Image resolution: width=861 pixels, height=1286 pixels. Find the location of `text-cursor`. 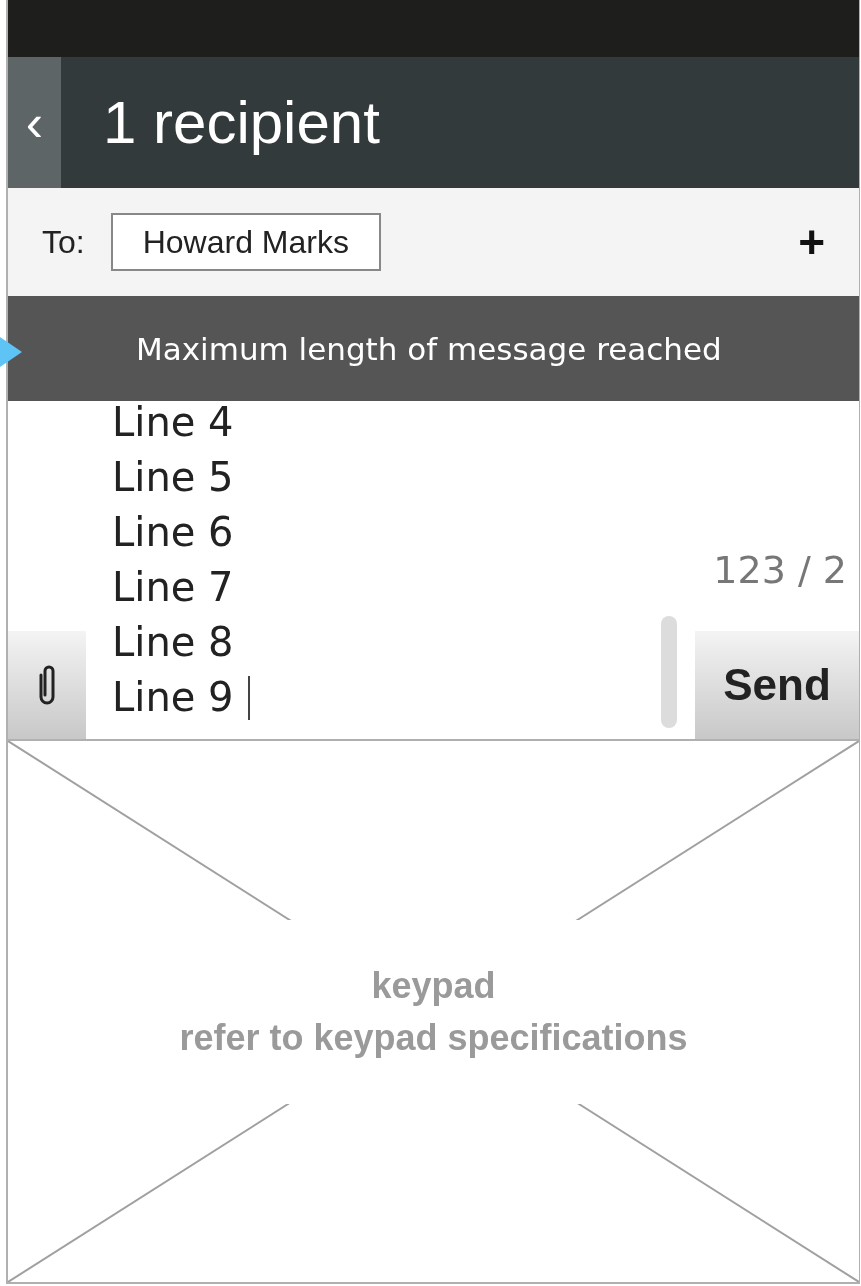

text-cursor is located at coordinates (248, 697).